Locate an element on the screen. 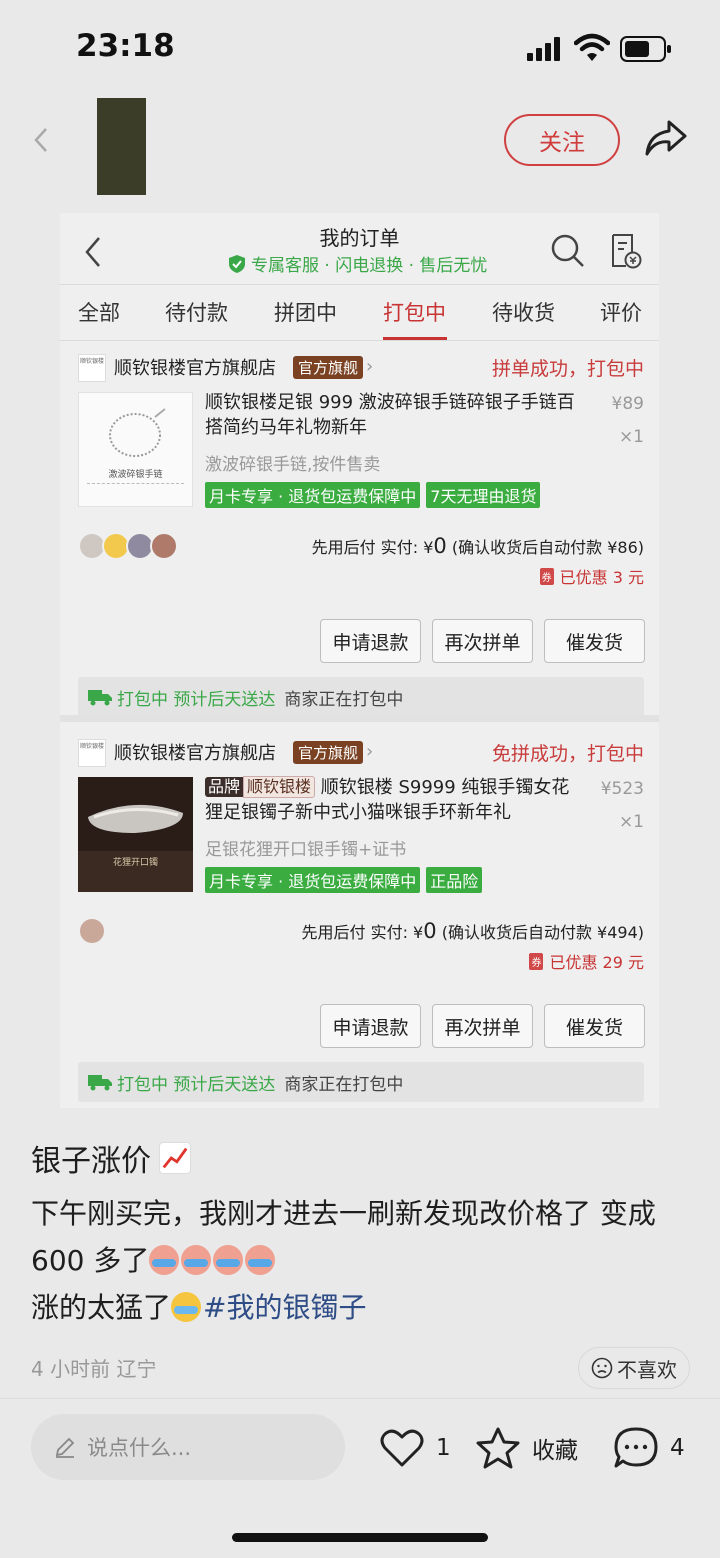 The width and height of the screenshot is (720, 1558). home-indicator is located at coordinates (360, 1537).